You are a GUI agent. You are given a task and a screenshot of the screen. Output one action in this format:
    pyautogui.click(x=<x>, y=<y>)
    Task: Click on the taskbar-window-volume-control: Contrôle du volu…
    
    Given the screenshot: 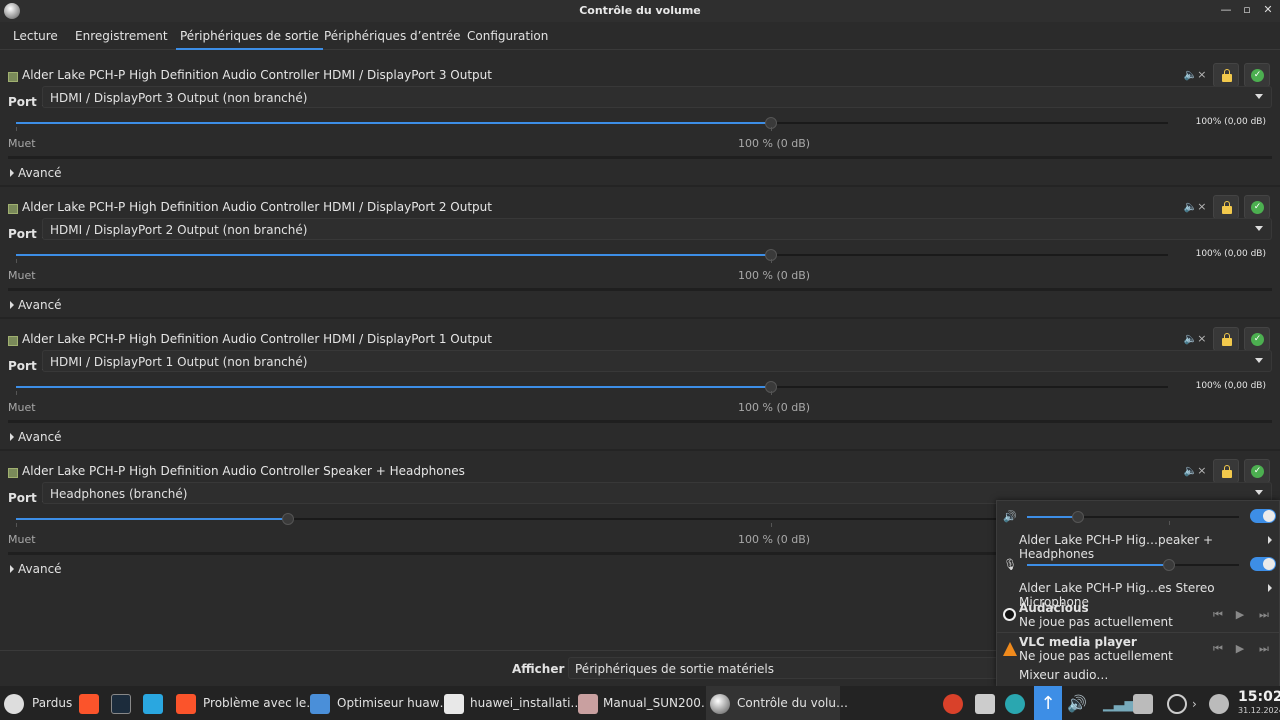 What is the action you would take?
    pyautogui.click(x=777, y=703)
    